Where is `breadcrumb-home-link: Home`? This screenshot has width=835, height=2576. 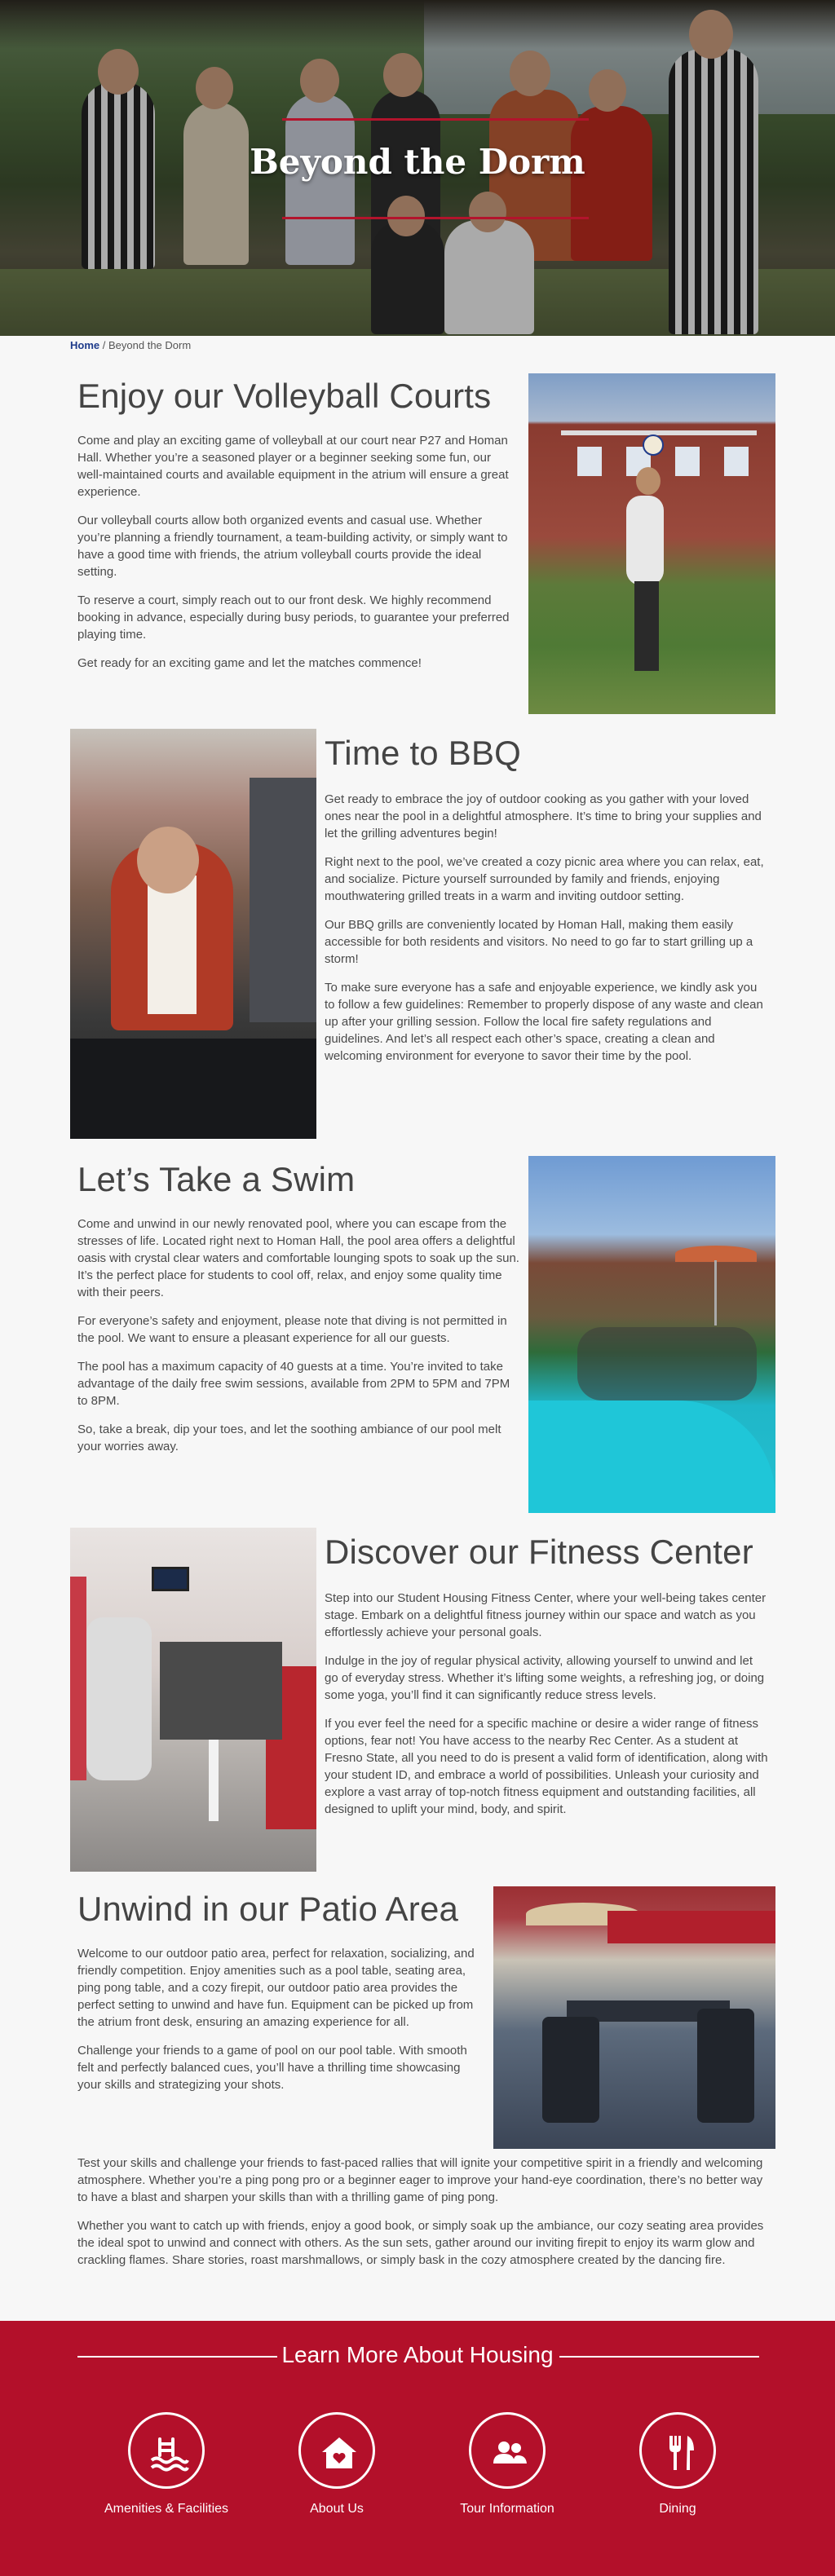
breadcrumb-home-link: Home is located at coordinates (84, 345).